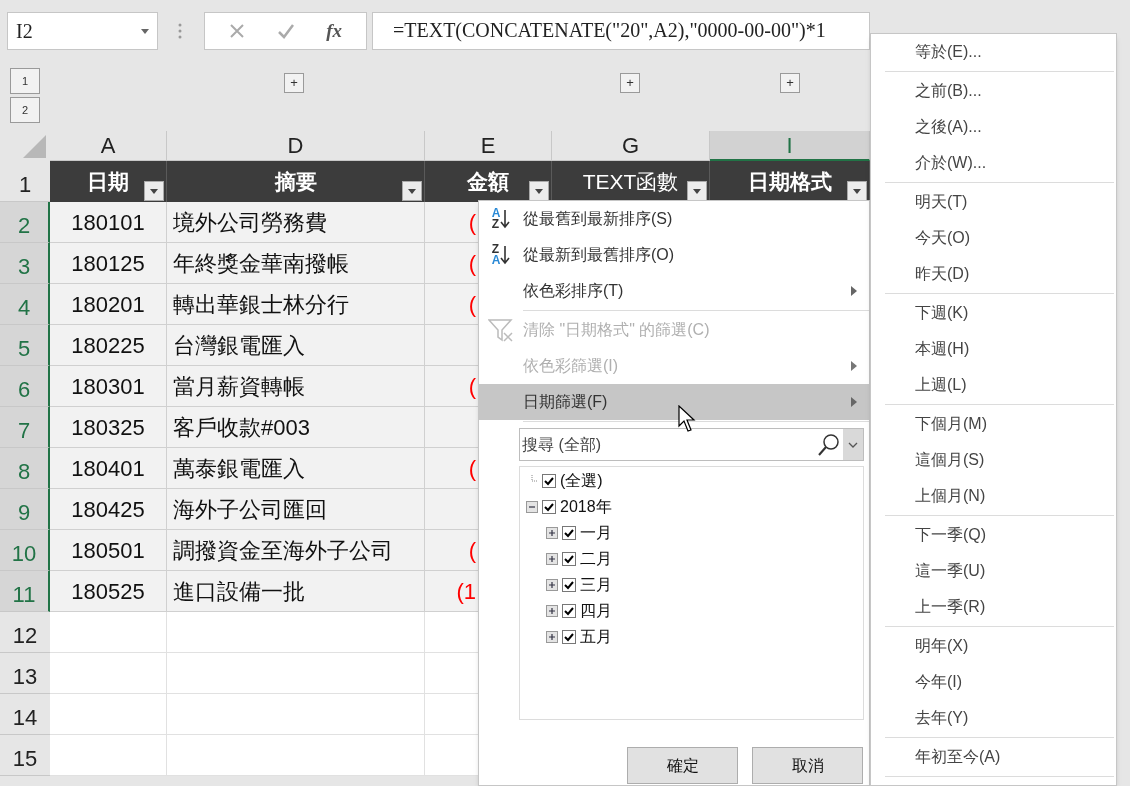 The height and width of the screenshot is (786, 1130). Describe the element at coordinates (25, 509) in the screenshot. I see `row-header: 9` at that location.